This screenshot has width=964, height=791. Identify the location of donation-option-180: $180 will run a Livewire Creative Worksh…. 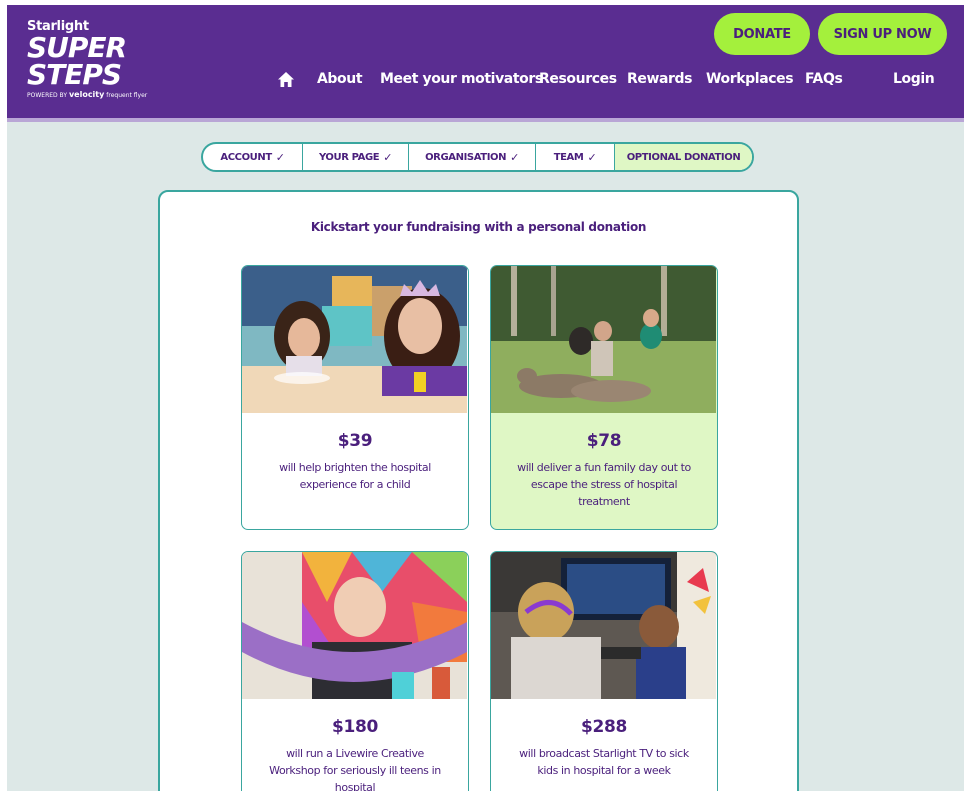
(355, 671).